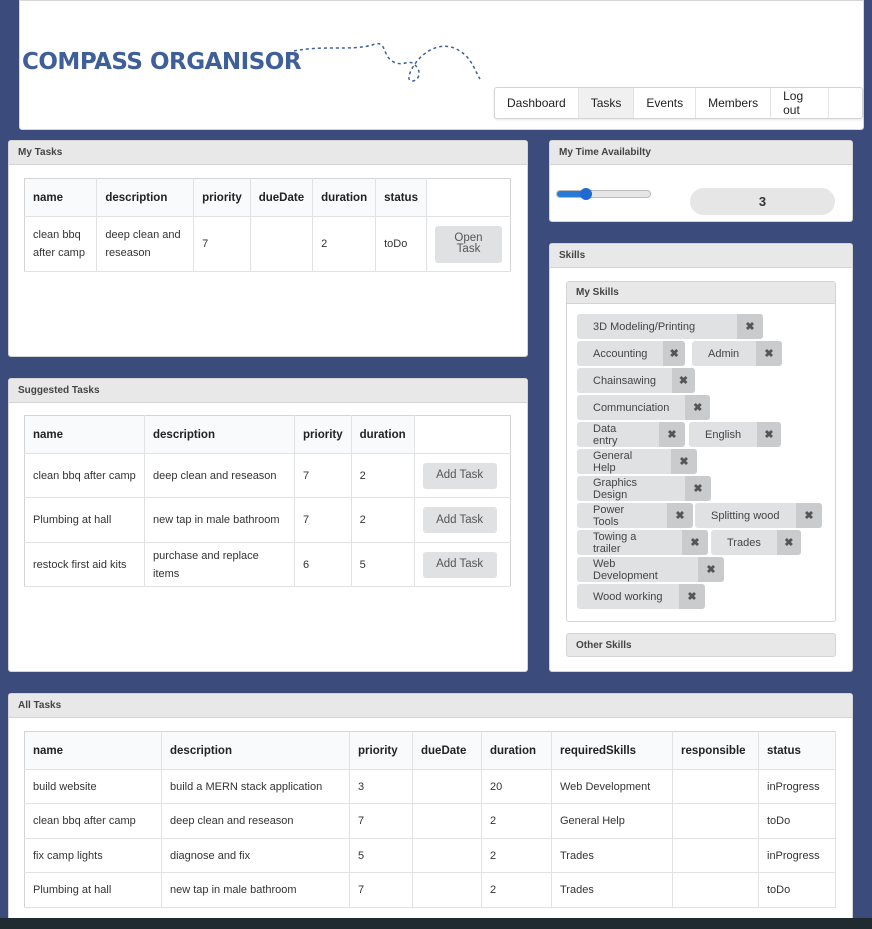  Describe the element at coordinates (282, 197) in the screenshot. I see `col-duedate: dueDate` at that location.